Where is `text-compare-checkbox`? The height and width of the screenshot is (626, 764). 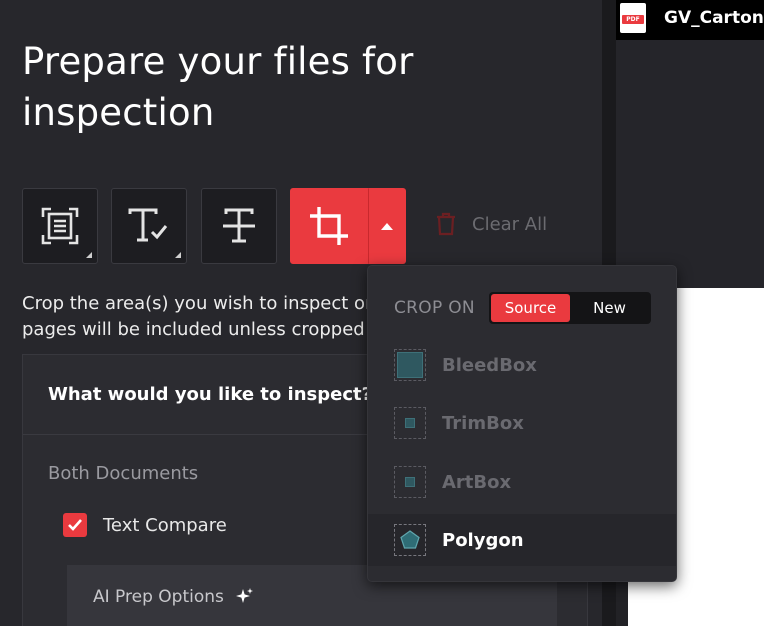 text-compare-checkbox is located at coordinates (75, 525).